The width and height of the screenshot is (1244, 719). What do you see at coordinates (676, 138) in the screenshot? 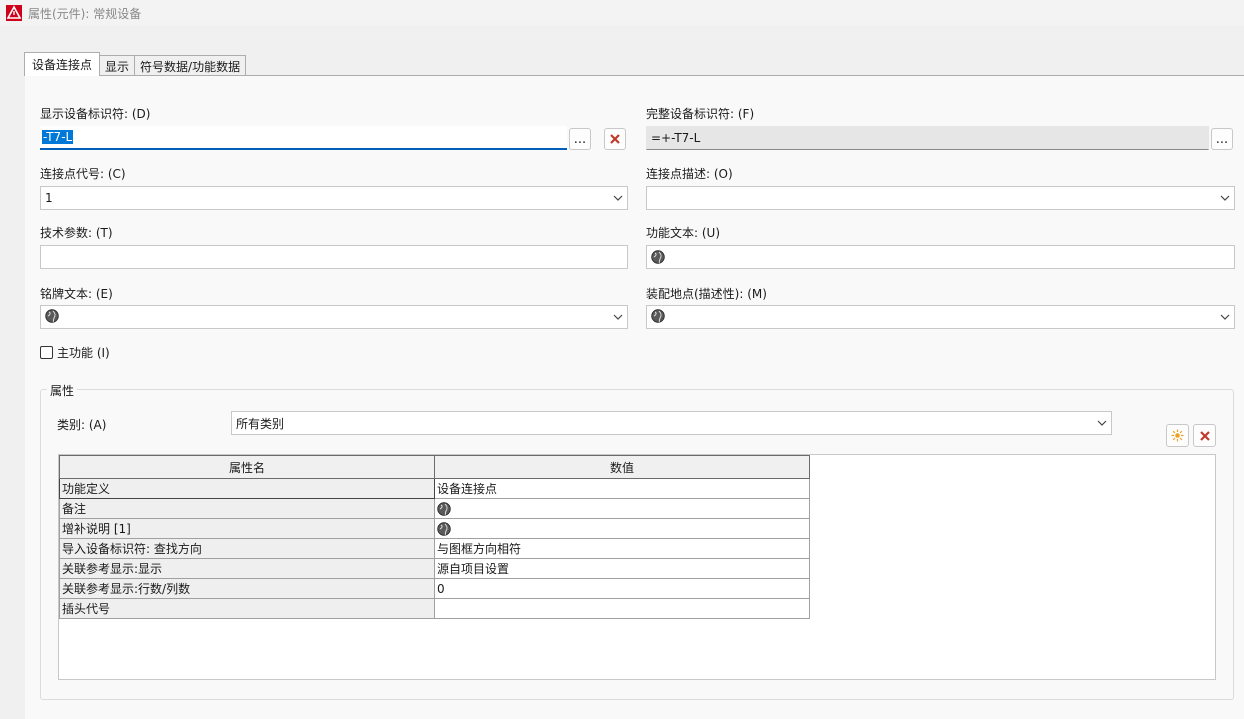
I see `full-id-value: =+-T7-L` at bounding box center [676, 138].